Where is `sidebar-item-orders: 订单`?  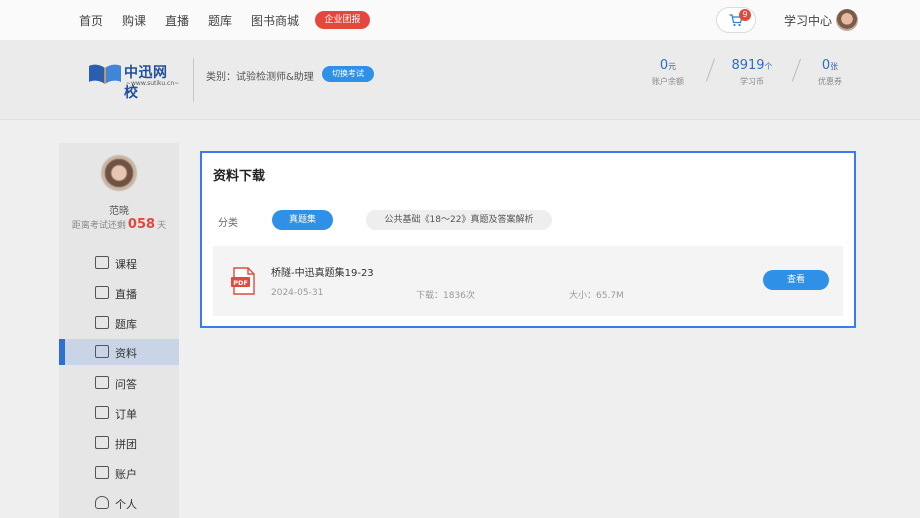
sidebar-item-orders: 订单 is located at coordinates (119, 413).